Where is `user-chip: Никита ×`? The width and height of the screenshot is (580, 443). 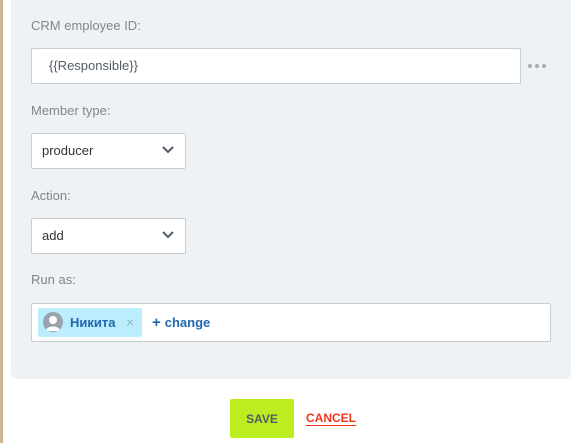 user-chip: Никита × is located at coordinates (90, 322).